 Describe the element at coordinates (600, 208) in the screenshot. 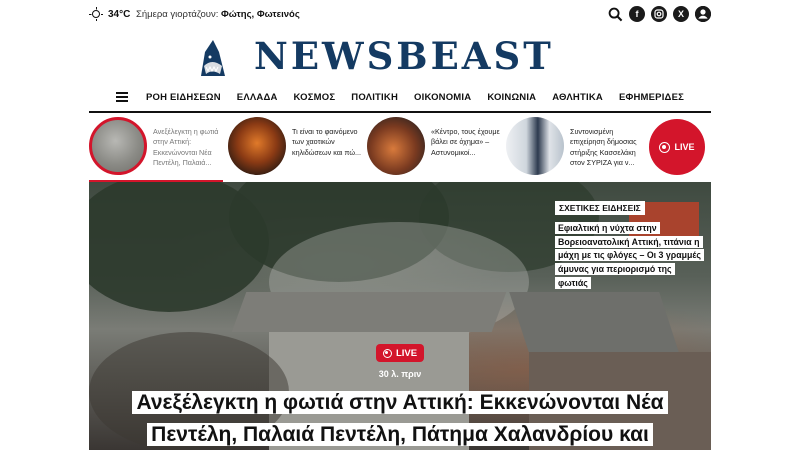

I see `related-news-tag: ΣΧΕΤΙΚΕΣ ΕΙΔΗΣΕΙΣ` at that location.